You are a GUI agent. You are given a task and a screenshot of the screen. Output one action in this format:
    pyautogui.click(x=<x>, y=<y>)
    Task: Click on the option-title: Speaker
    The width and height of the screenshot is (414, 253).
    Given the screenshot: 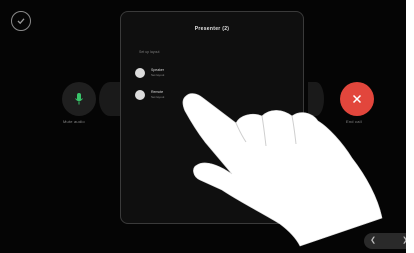 What is the action you would take?
    pyautogui.click(x=158, y=70)
    